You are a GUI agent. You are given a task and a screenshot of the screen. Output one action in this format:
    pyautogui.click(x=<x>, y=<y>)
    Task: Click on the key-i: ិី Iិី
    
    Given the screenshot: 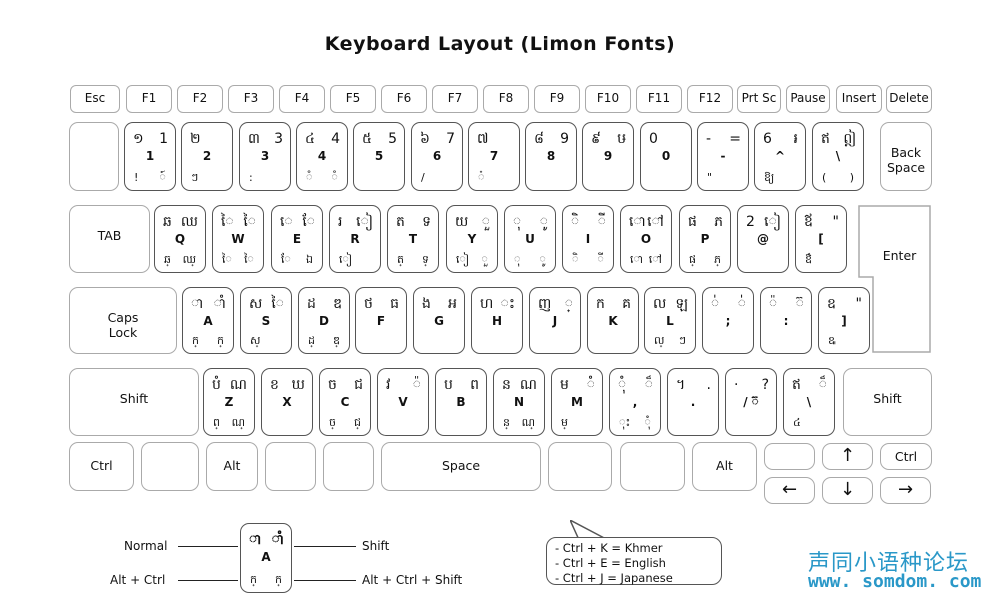 What is the action you would take?
    pyautogui.click(x=588, y=239)
    